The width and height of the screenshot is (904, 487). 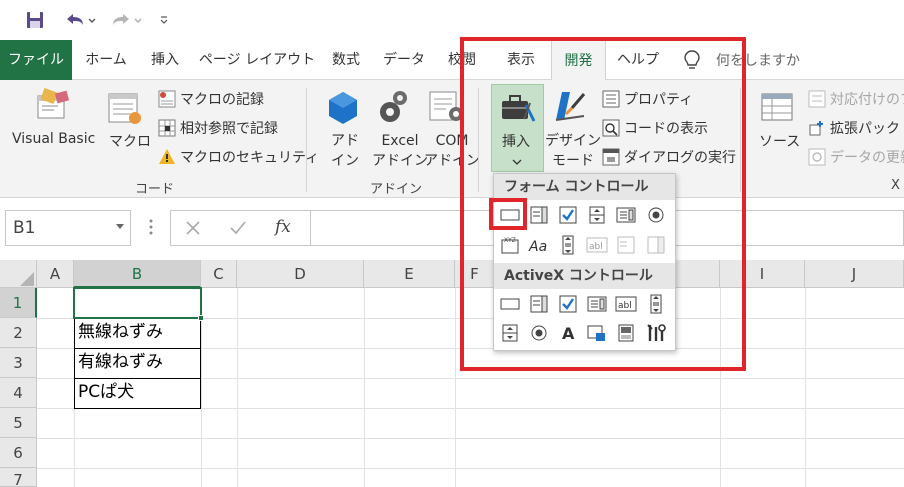 I want to click on visual-basic-icon, so click(x=54, y=105).